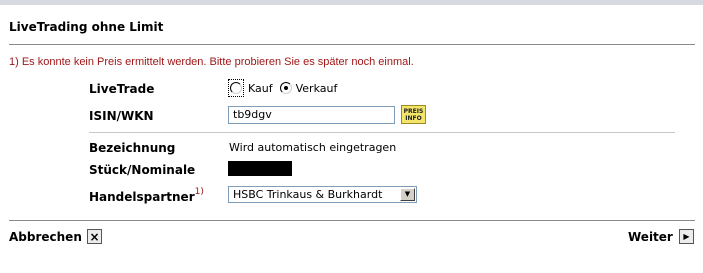 This screenshot has width=703, height=273. Describe the element at coordinates (86, 27) in the screenshot. I see `page-title: LiveTrading ohne Limit` at that location.